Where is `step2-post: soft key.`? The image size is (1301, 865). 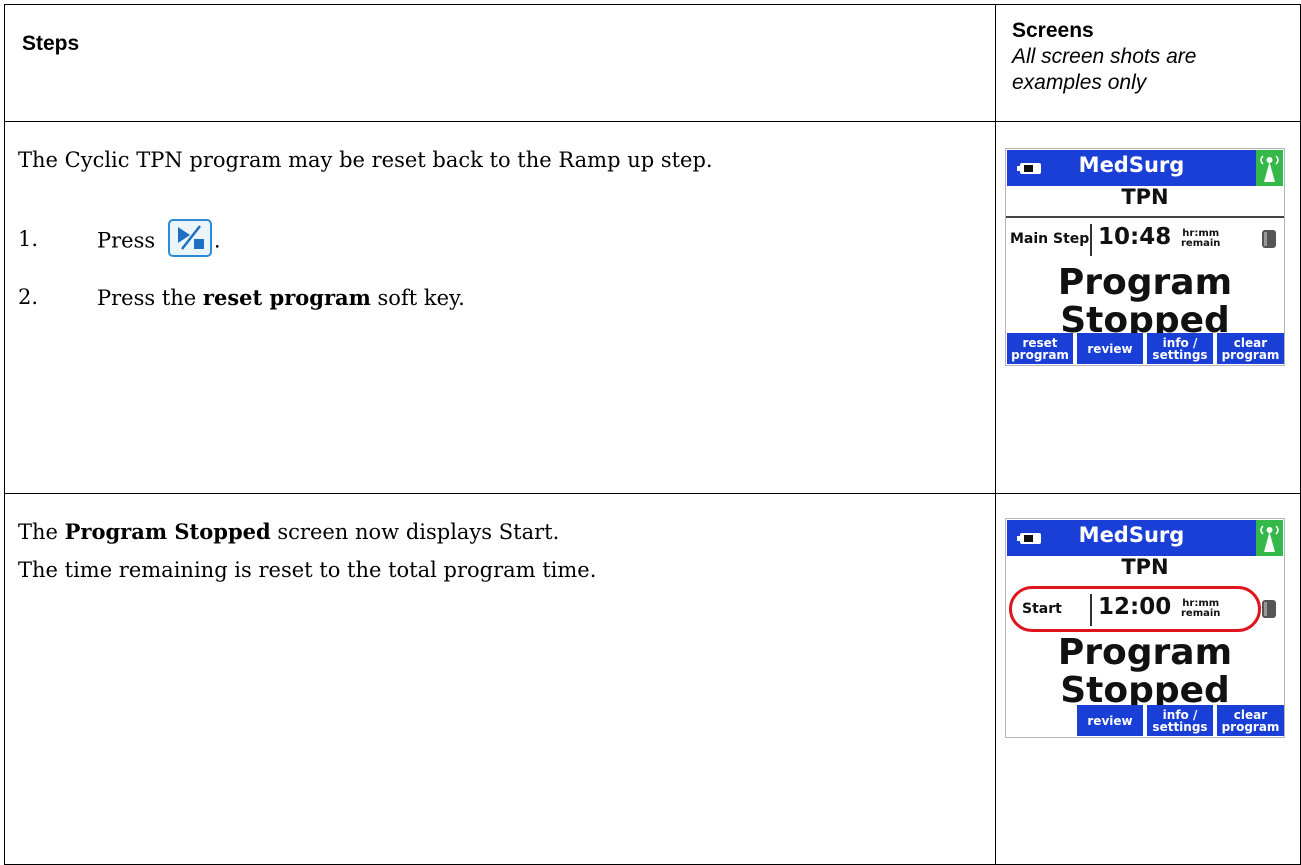
step2-post: soft key. is located at coordinates (417, 298).